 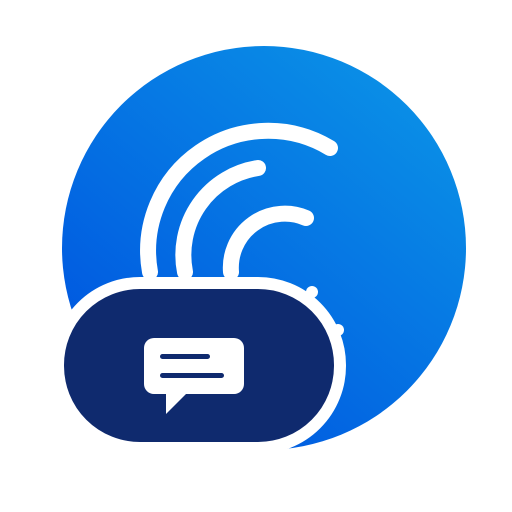 What do you see at coordinates (338, 330) in the screenshot?
I see `pill-accent-dot-right` at bounding box center [338, 330].